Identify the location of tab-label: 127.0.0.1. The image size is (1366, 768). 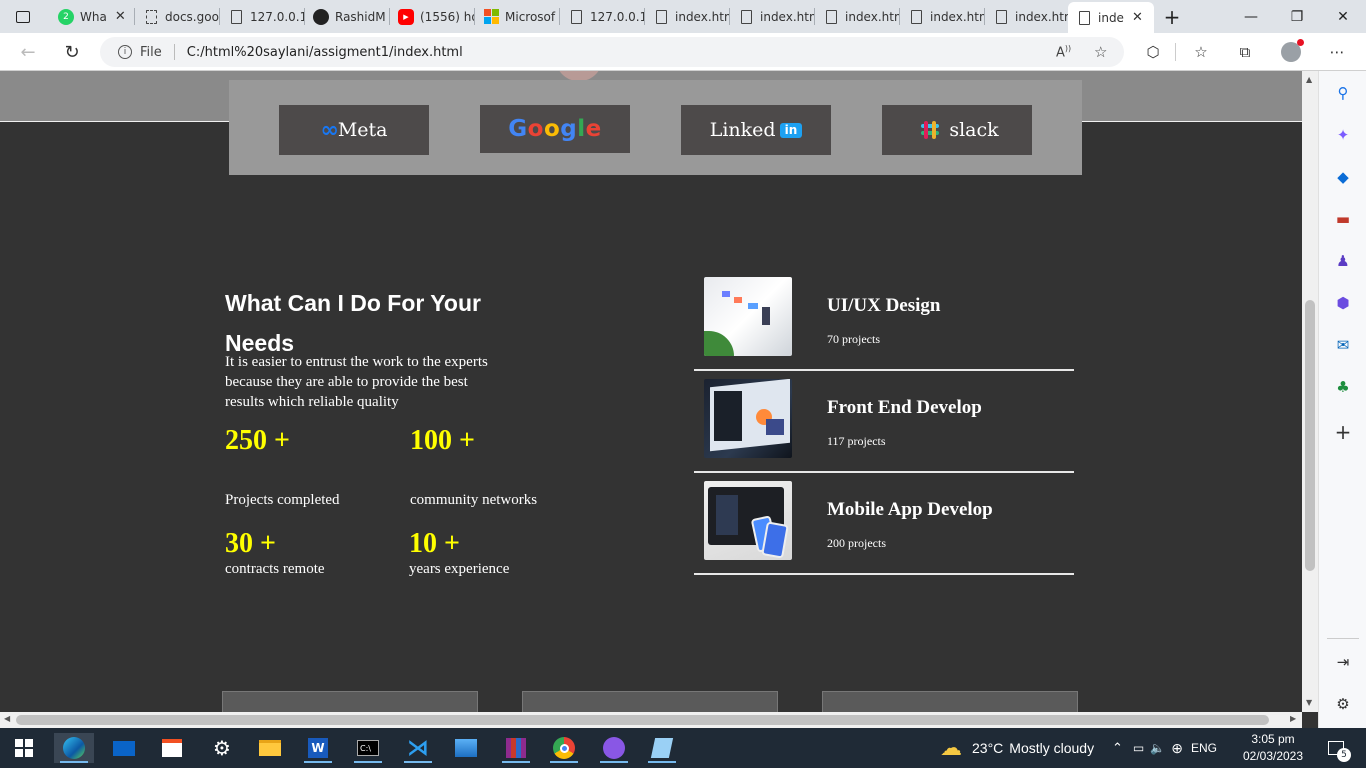
(277, 16).